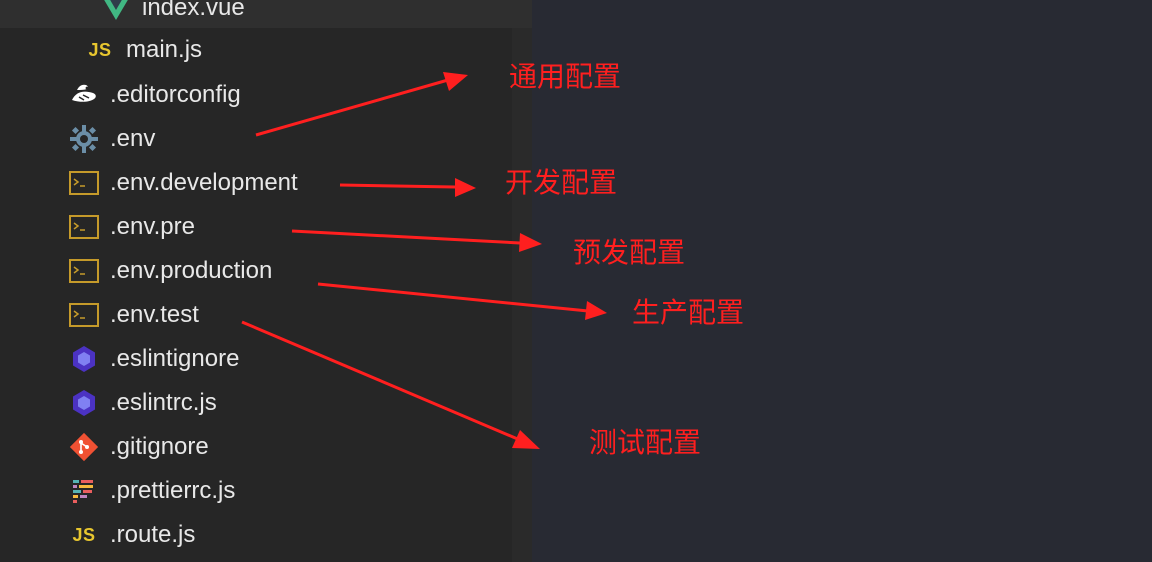 This screenshot has height=562, width=1152. Describe the element at coordinates (173, 490) in the screenshot. I see `file-name: .prettierrc.js` at that location.